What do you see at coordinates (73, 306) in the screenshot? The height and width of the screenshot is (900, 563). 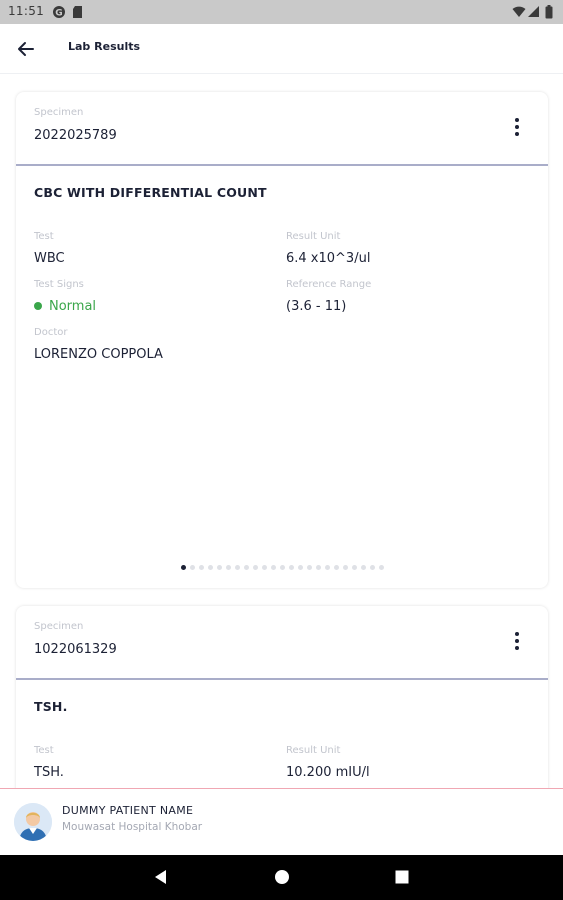 I see `test-signs-value: Normal` at bounding box center [73, 306].